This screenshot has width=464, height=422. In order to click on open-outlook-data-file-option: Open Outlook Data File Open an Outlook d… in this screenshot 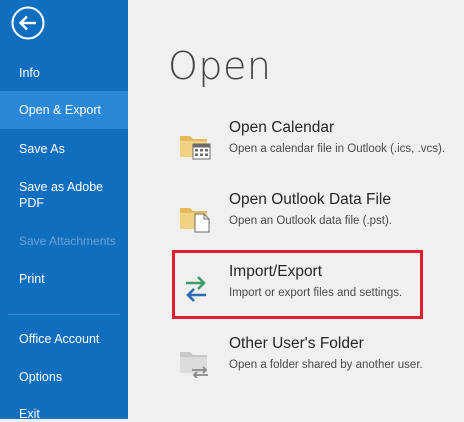, I will do `click(311, 218)`.